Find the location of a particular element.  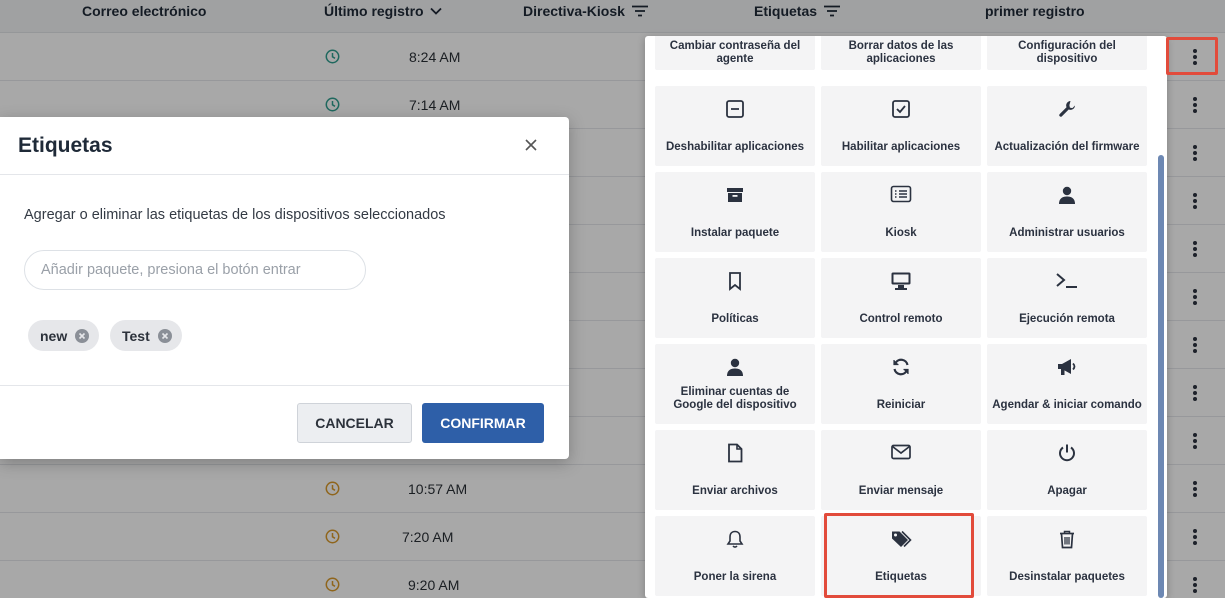

archive-icon is located at coordinates (735, 195).